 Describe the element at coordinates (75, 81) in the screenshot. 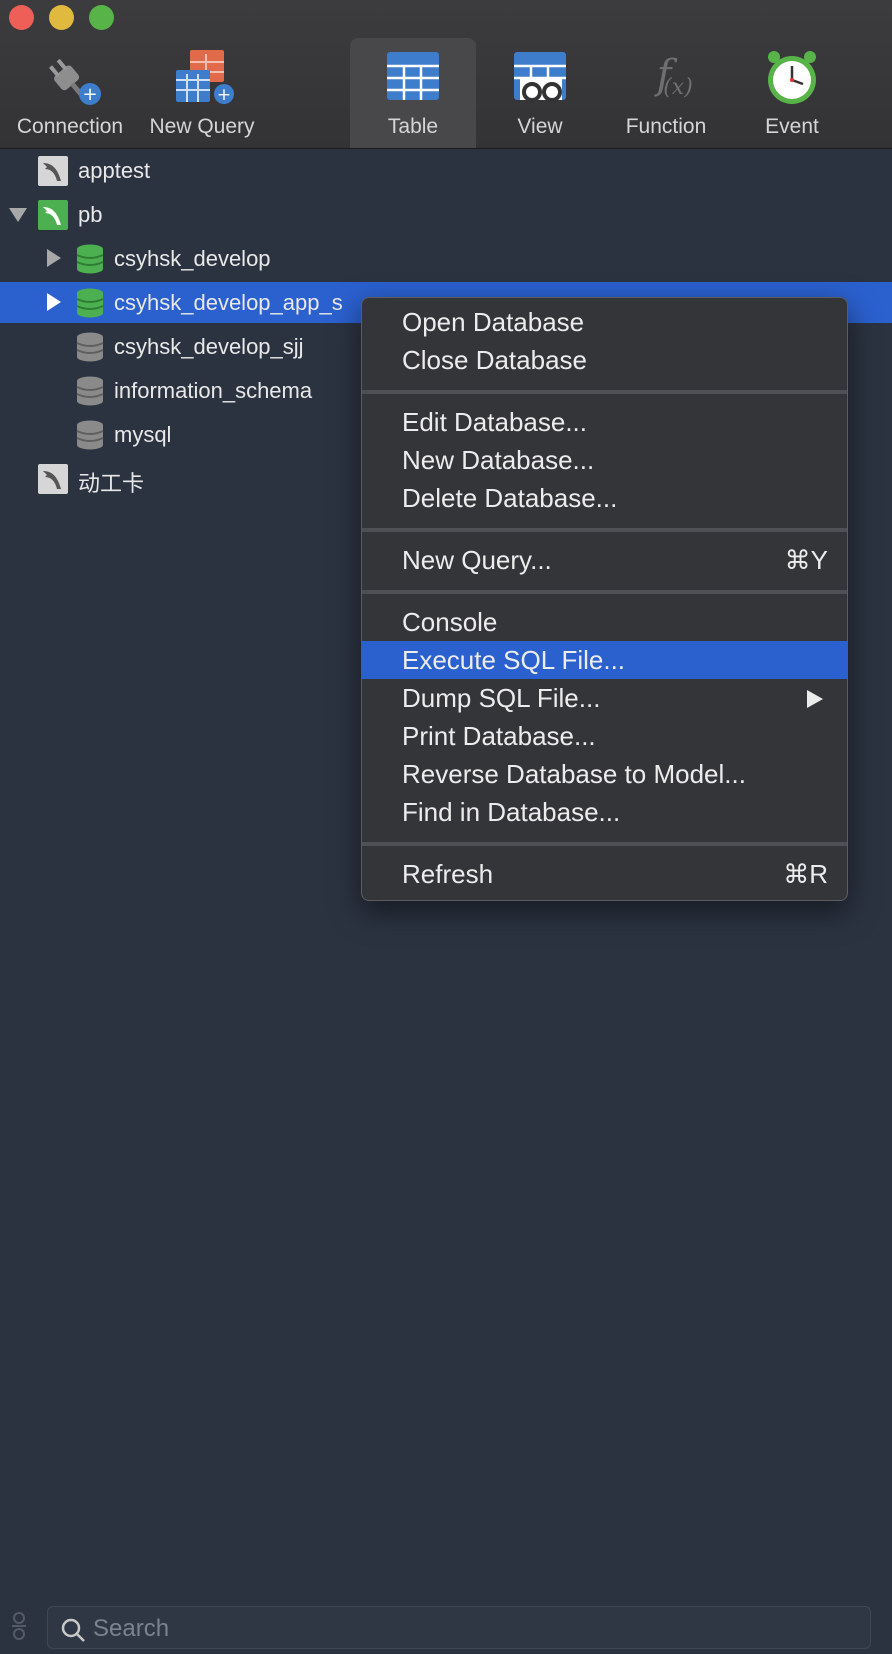

I see `connection-plug-icon: +` at that location.